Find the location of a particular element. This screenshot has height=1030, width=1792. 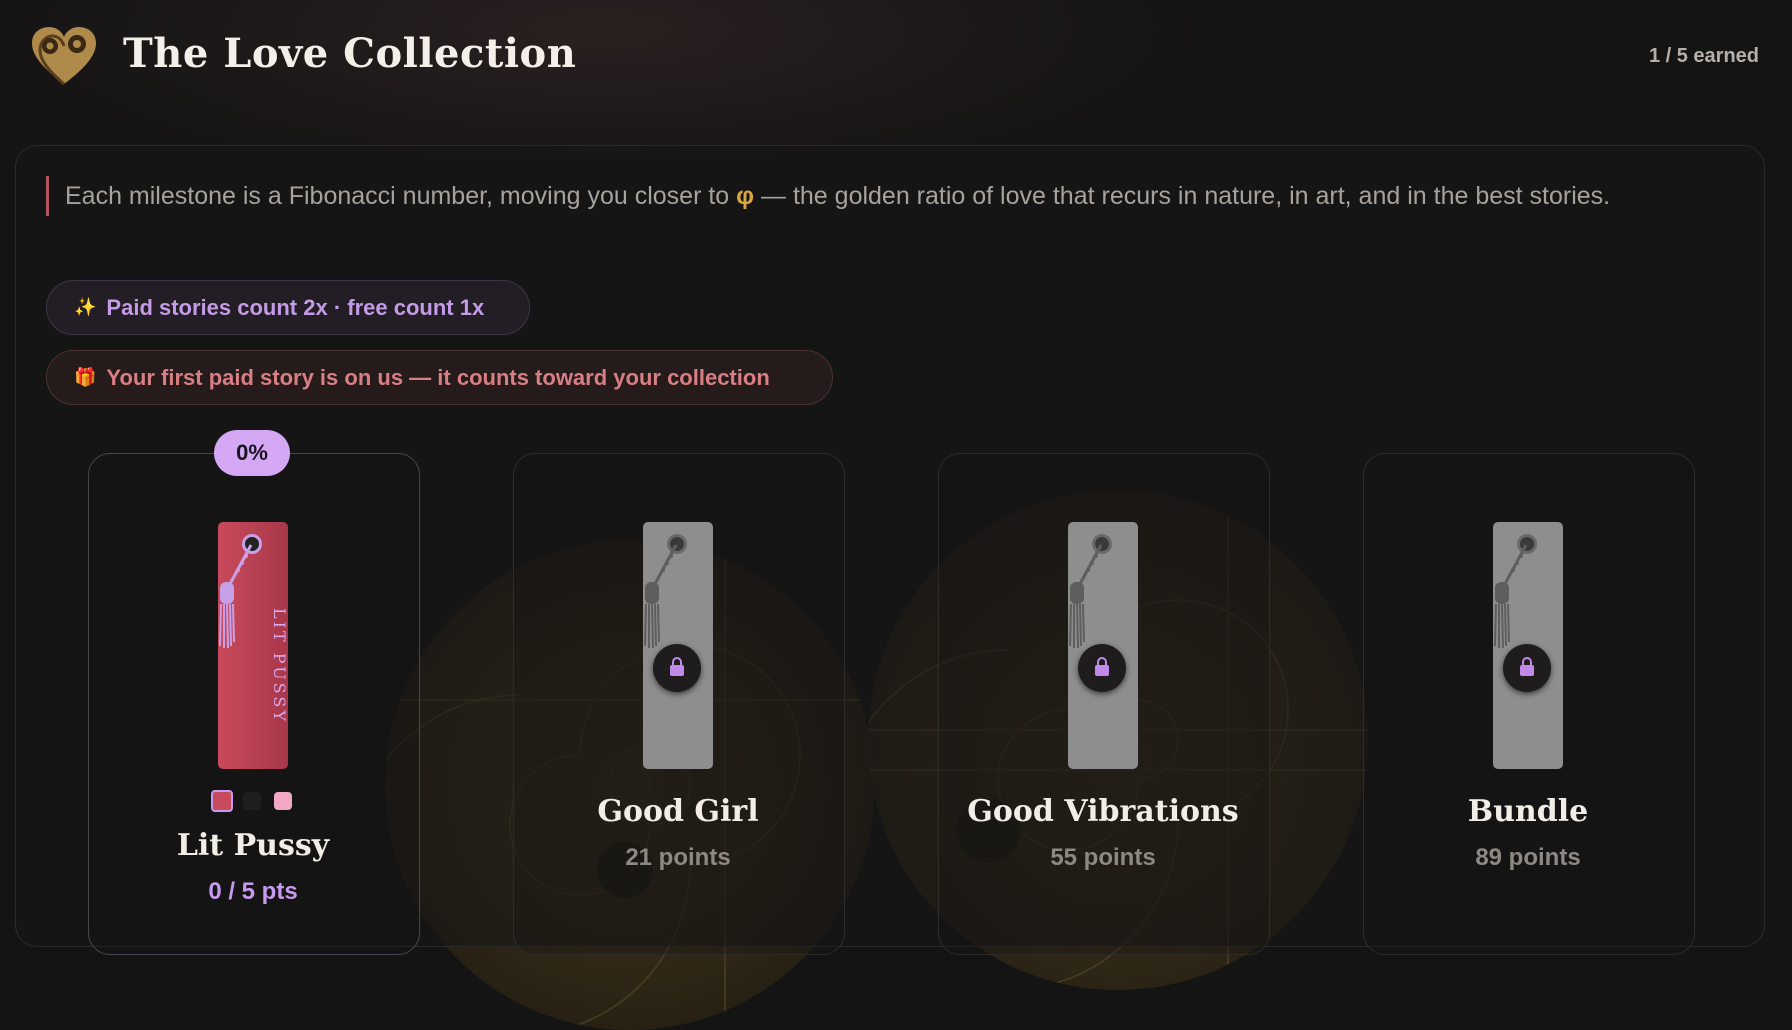

gift-icon: 🎁 is located at coordinates (85, 377).